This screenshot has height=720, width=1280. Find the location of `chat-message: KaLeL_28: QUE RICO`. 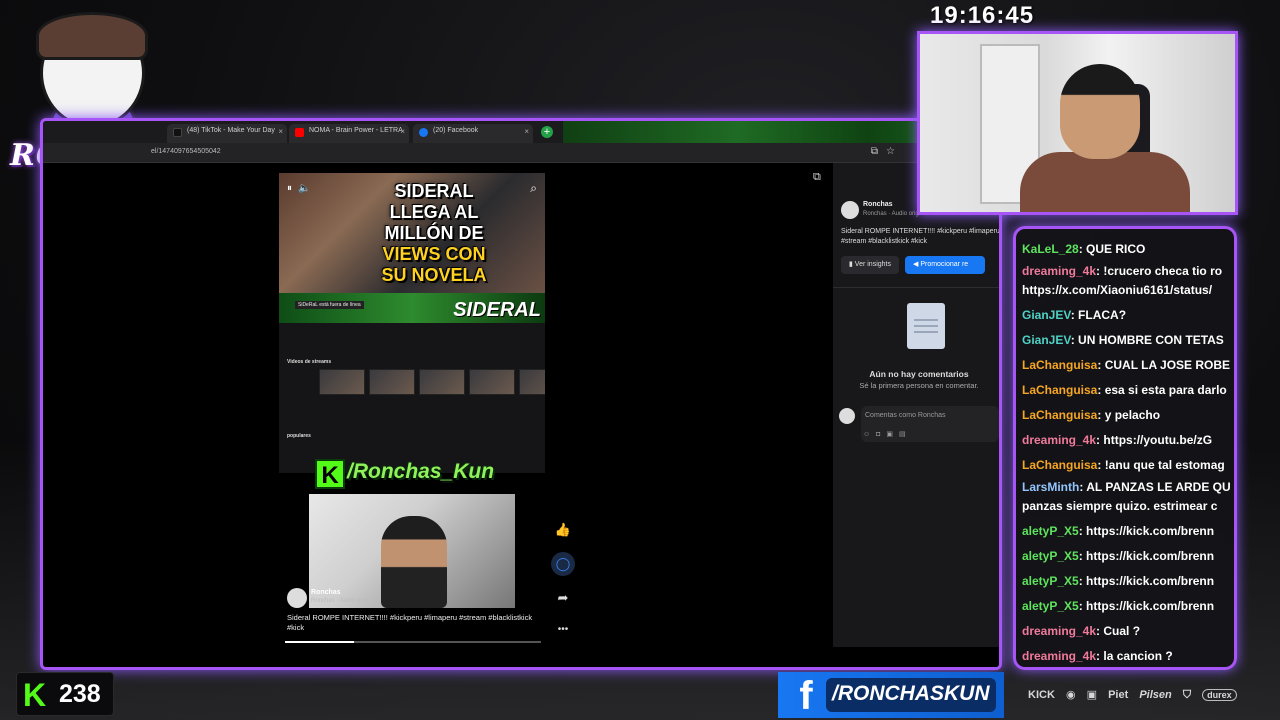

chat-message: KaLeL_28: QUE RICO is located at coordinates (1128, 249).